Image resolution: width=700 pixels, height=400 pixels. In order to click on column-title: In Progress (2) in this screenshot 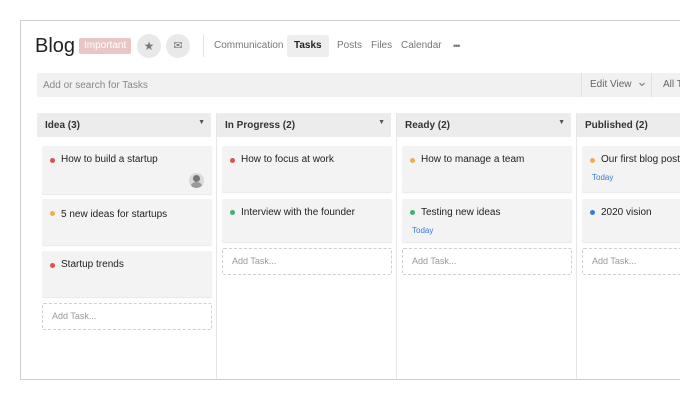, I will do `click(260, 125)`.